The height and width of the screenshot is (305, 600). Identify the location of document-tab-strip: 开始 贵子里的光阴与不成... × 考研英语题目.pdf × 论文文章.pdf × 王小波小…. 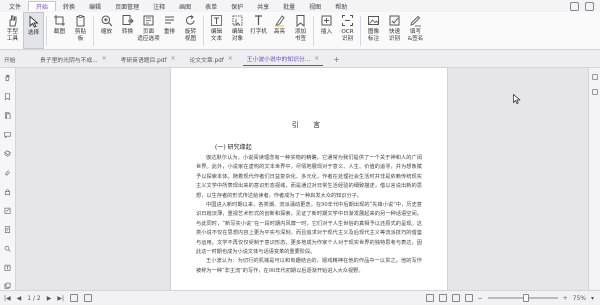
(300, 59).